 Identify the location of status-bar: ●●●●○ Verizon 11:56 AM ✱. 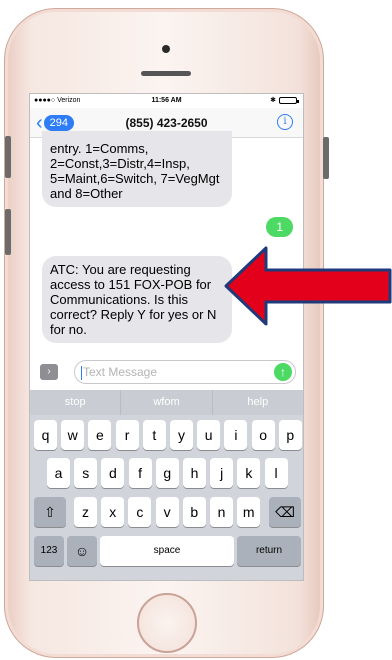
(166, 101).